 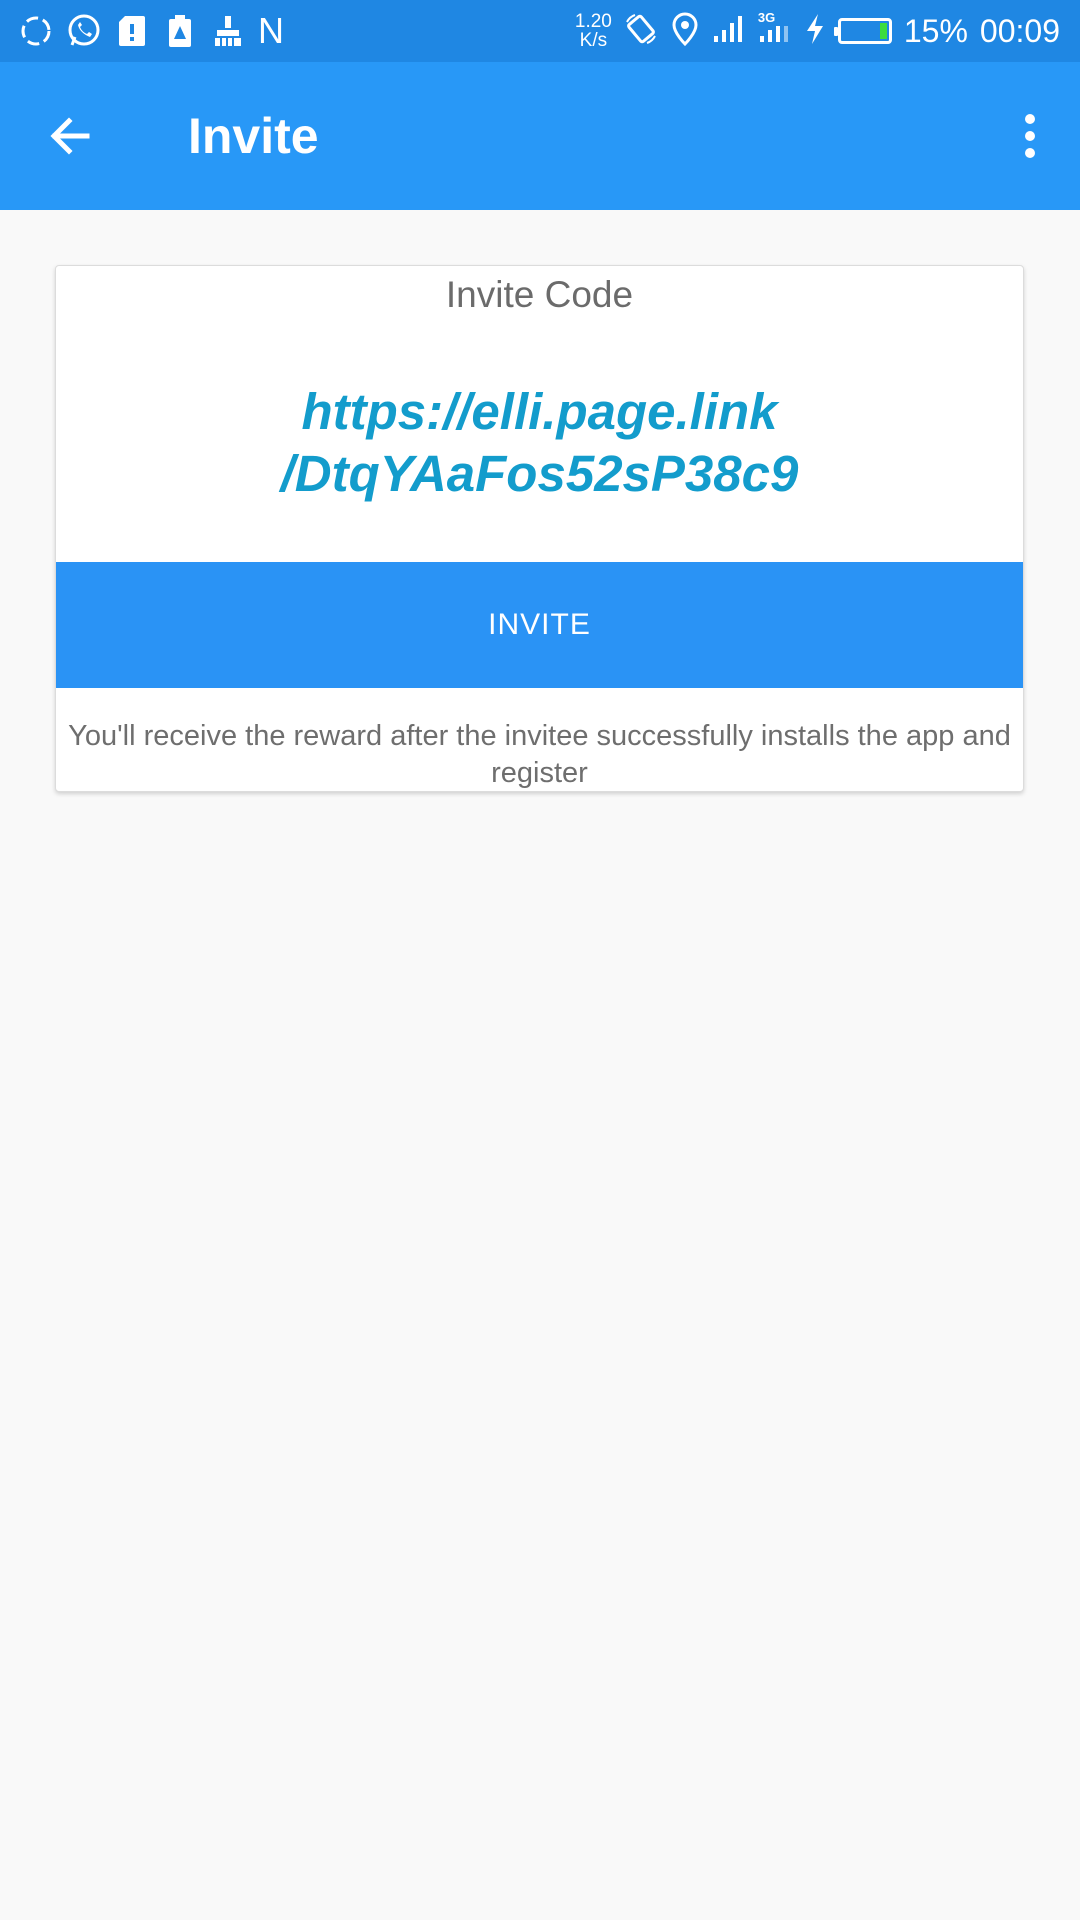 I want to click on invite-button: INVITE, so click(x=539, y=625).